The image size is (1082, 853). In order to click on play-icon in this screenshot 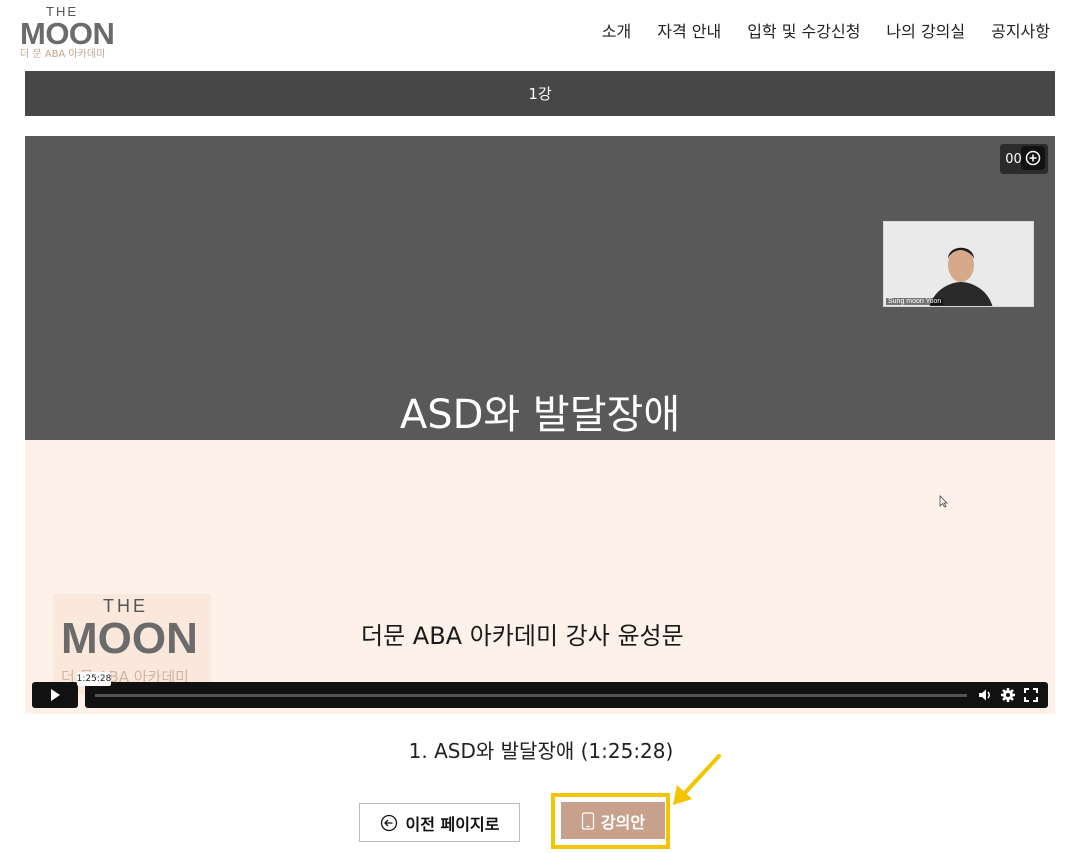, I will do `click(55, 695)`.